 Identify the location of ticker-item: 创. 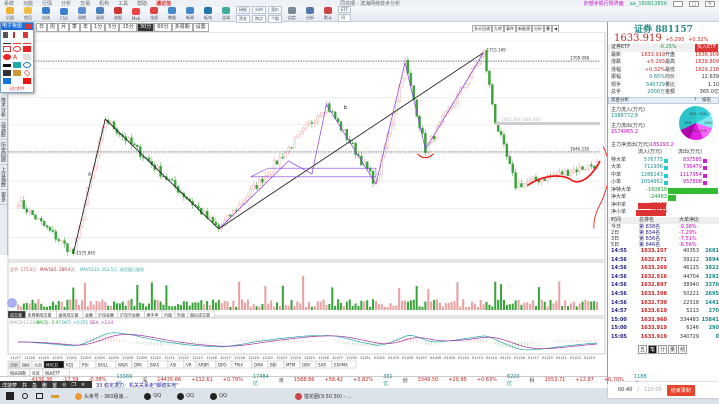
(405, 380).